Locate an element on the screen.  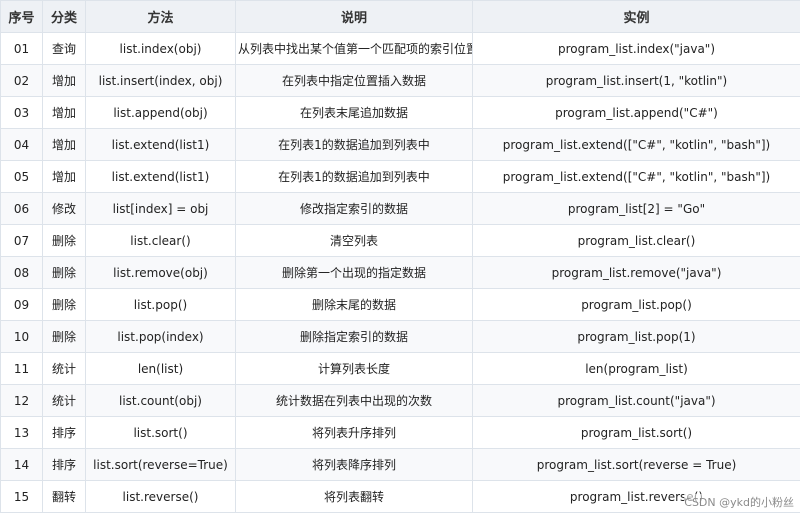
cell-method: list.pop(index) is located at coordinates (160, 336).